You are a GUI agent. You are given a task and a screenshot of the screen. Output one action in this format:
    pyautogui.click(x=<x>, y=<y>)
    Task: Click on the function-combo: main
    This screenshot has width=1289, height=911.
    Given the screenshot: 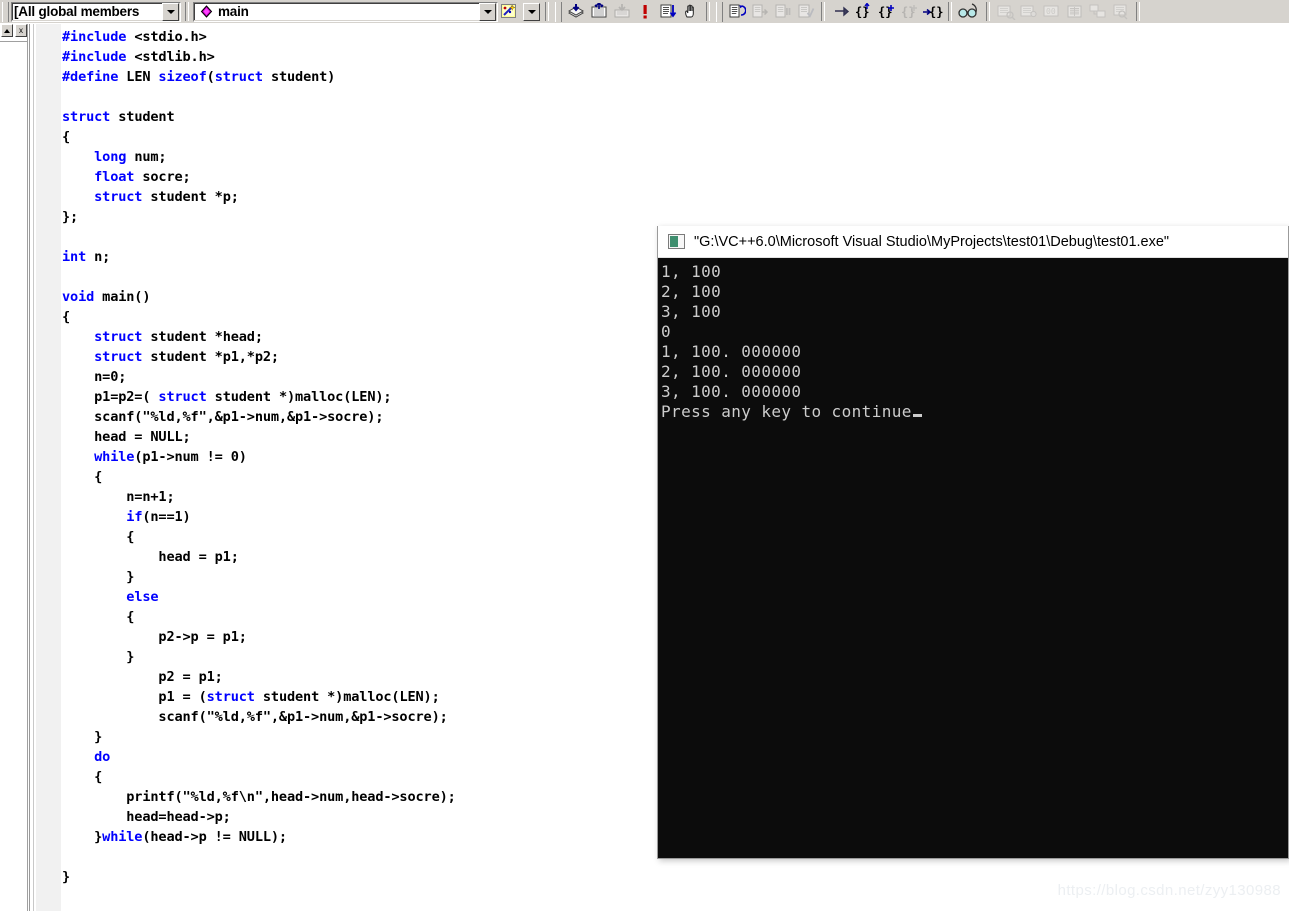 What is the action you would take?
    pyautogui.click(x=345, y=11)
    